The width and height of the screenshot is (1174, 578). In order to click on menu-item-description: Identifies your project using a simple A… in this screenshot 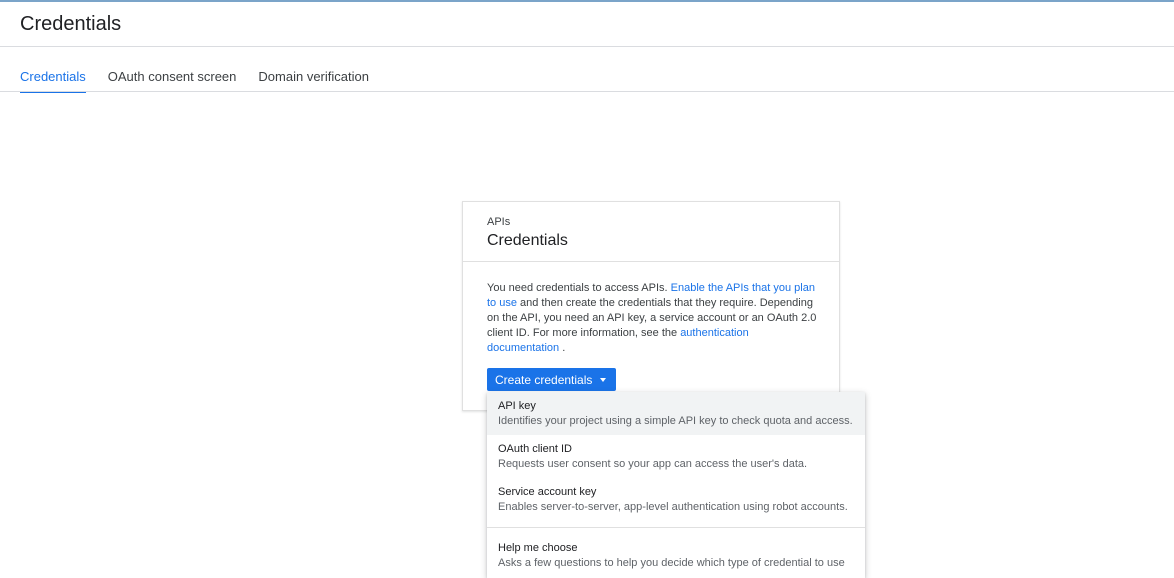, I will do `click(675, 421)`.